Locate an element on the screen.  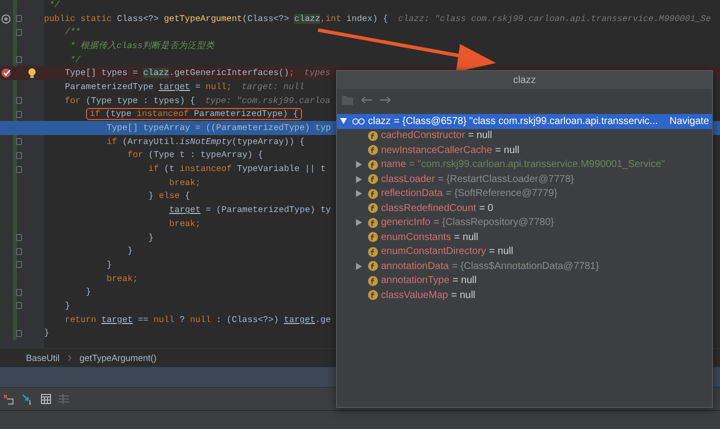
expanded-triangle-icon is located at coordinates (343, 121).